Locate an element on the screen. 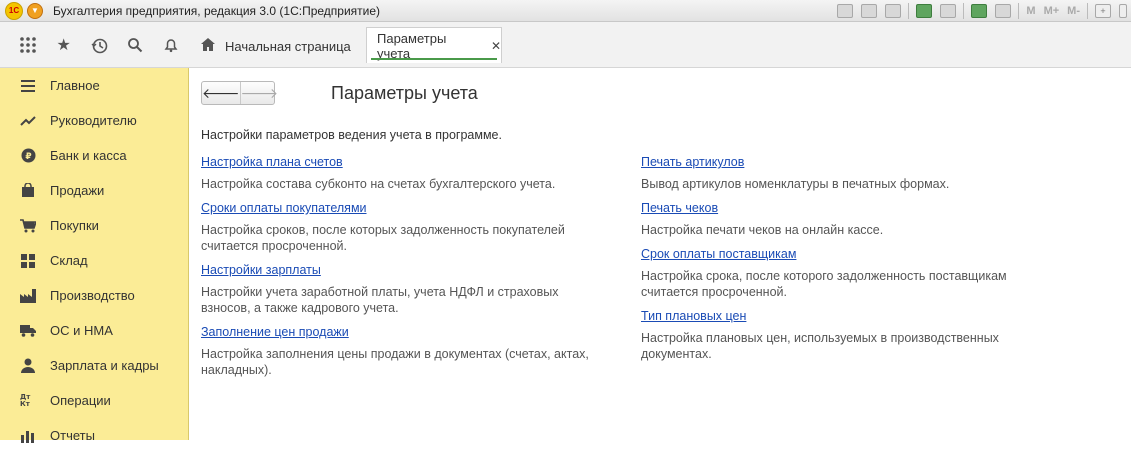 The width and height of the screenshot is (1131, 453). sidebar-item-salary: Зарплата и кадры is located at coordinates (94, 365).